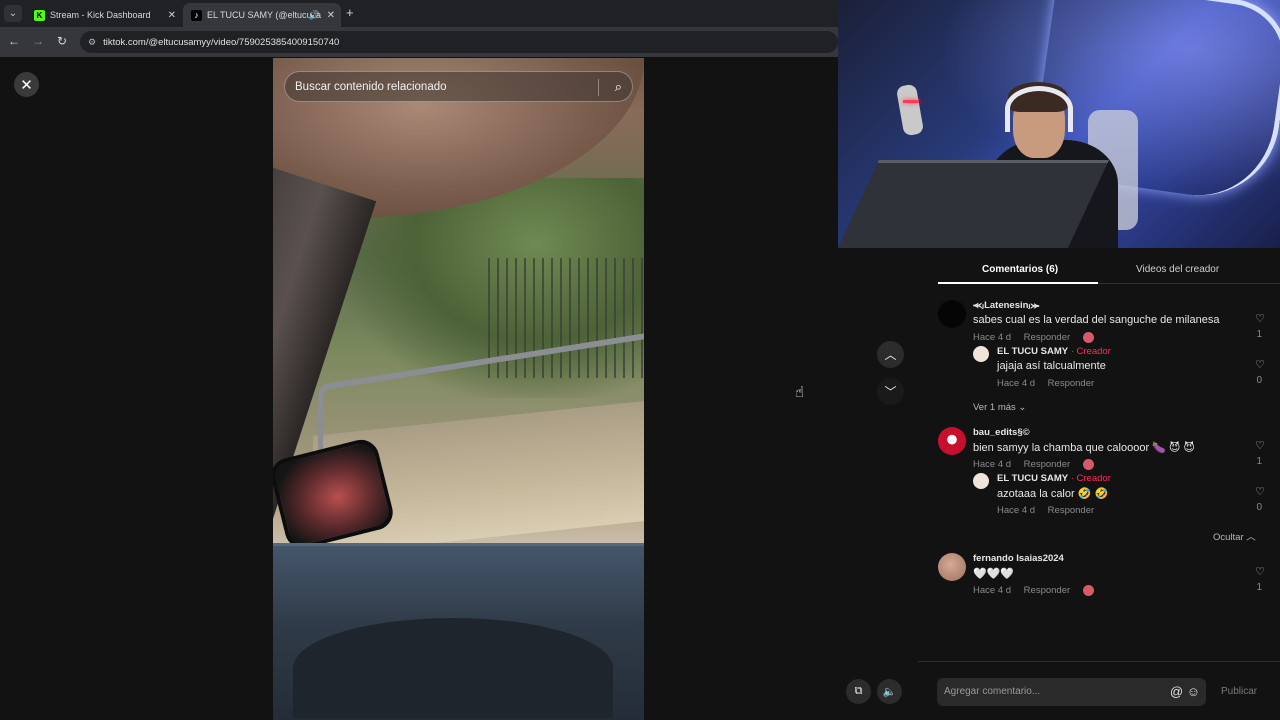  What do you see at coordinates (1071, 692) in the screenshot?
I see `comment-input: Agregar comentario... @ ☺` at bounding box center [1071, 692].